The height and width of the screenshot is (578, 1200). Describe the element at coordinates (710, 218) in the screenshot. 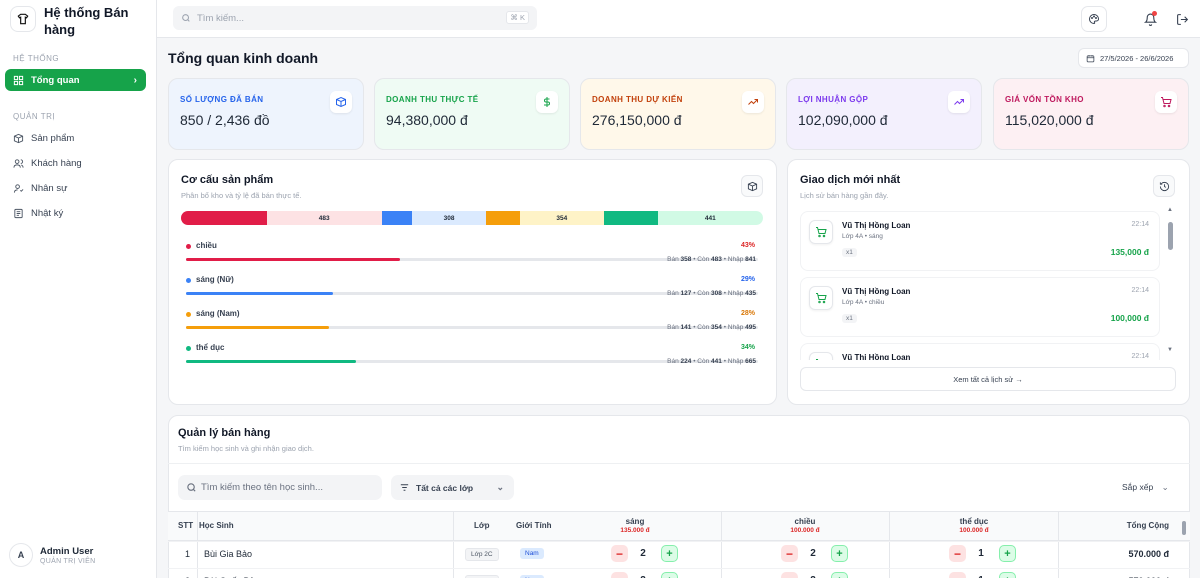

I see `bar-segment-remaining: 441` at that location.